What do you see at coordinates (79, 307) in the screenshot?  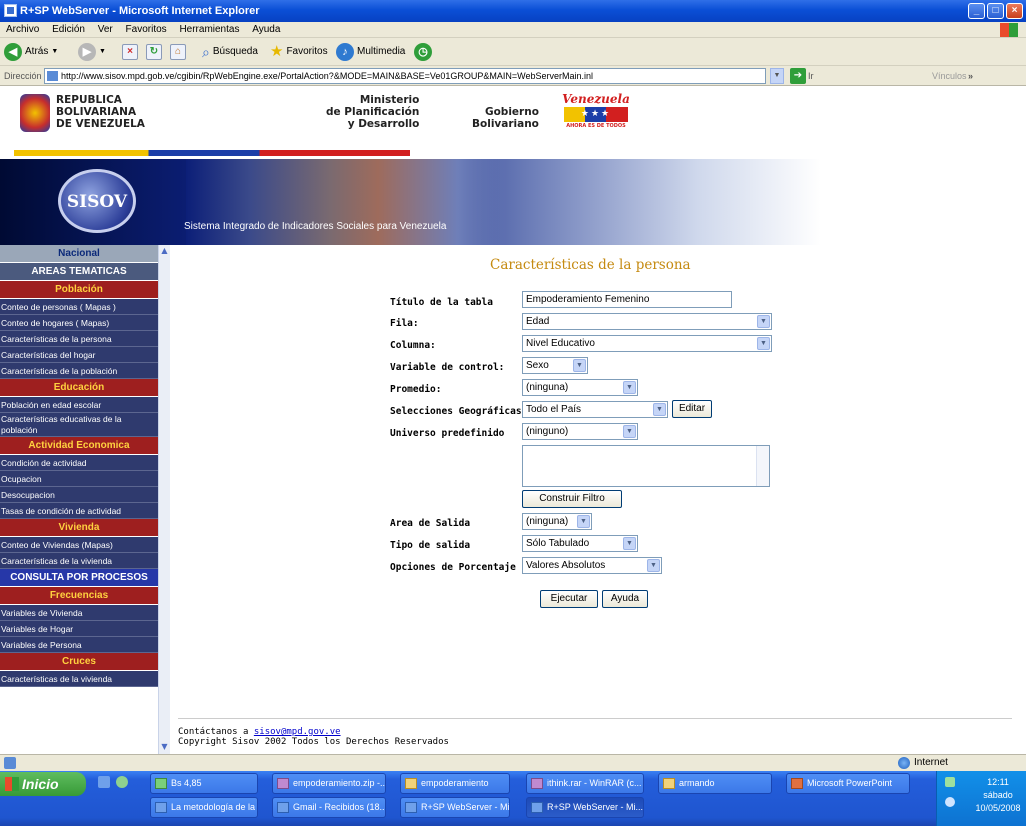 I see `sidebar-item: Conteo de personas ( Mapas )` at bounding box center [79, 307].